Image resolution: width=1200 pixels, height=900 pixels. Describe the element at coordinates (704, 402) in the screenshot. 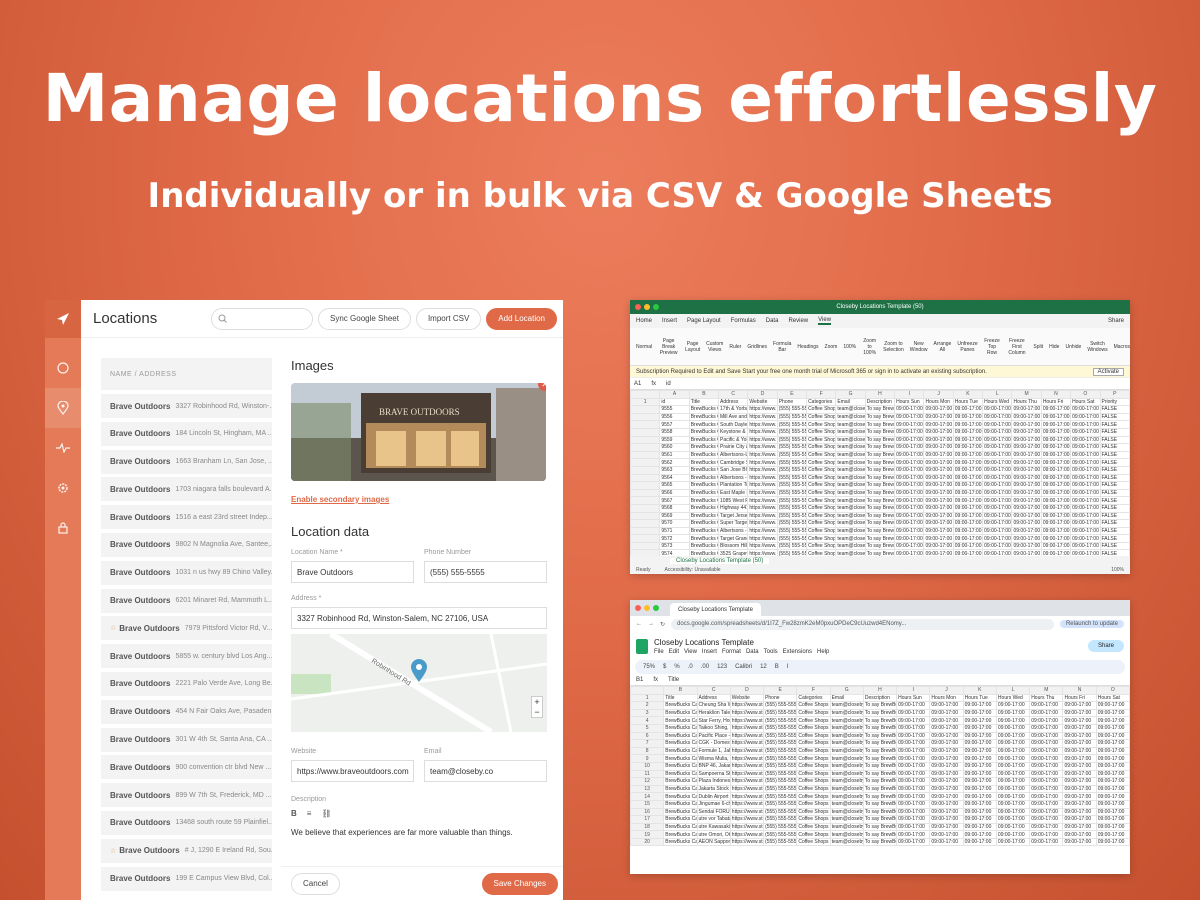

I see `header-cell: Title` at that location.